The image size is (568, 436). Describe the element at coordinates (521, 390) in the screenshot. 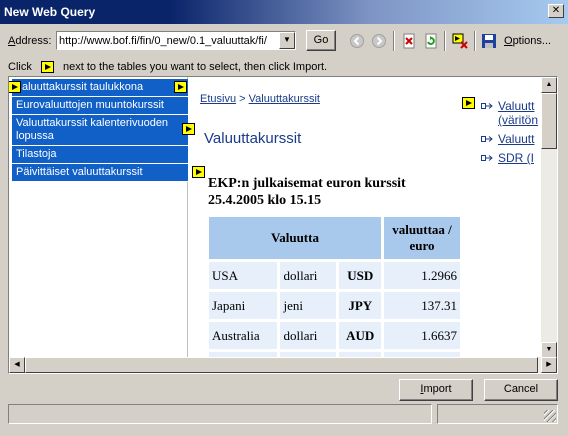

I see `cancel-button: Cancel` at that location.